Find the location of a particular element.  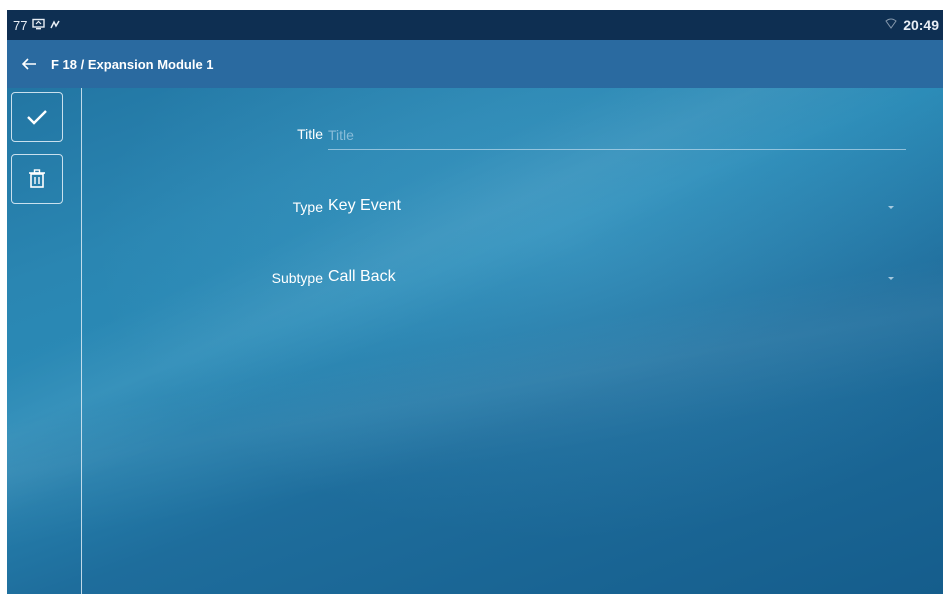

title-underline is located at coordinates (617, 149).